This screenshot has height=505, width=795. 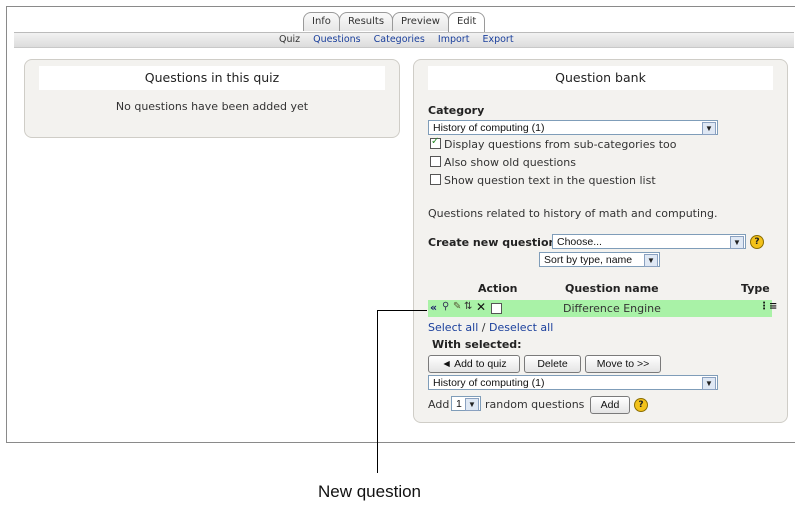 I want to click on row-checkbox, so click(x=496, y=308).